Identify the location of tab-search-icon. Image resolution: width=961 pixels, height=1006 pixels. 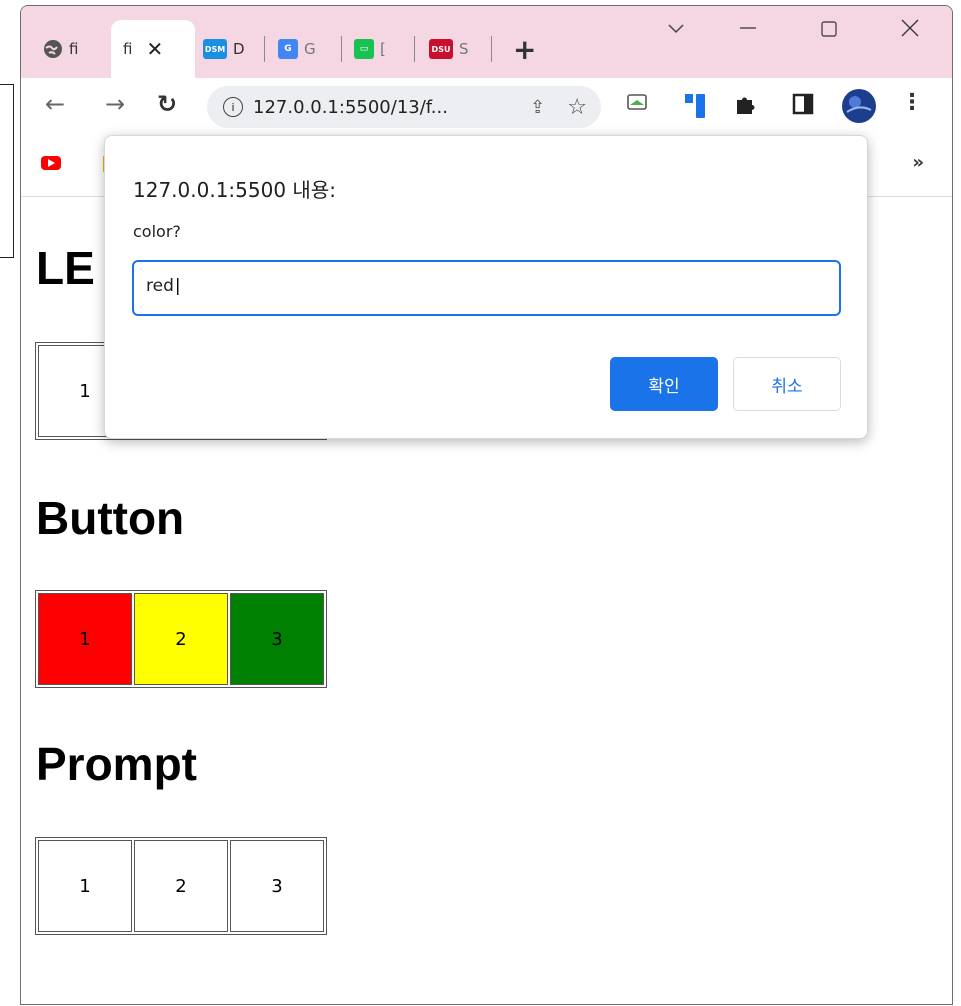
(676, 28).